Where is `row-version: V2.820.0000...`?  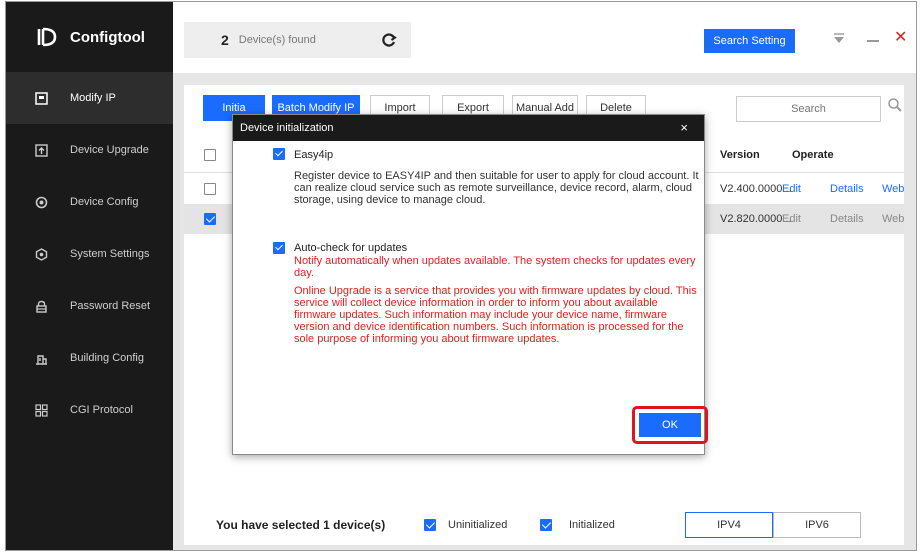
row-version: V2.820.0000... is located at coordinates (756, 219).